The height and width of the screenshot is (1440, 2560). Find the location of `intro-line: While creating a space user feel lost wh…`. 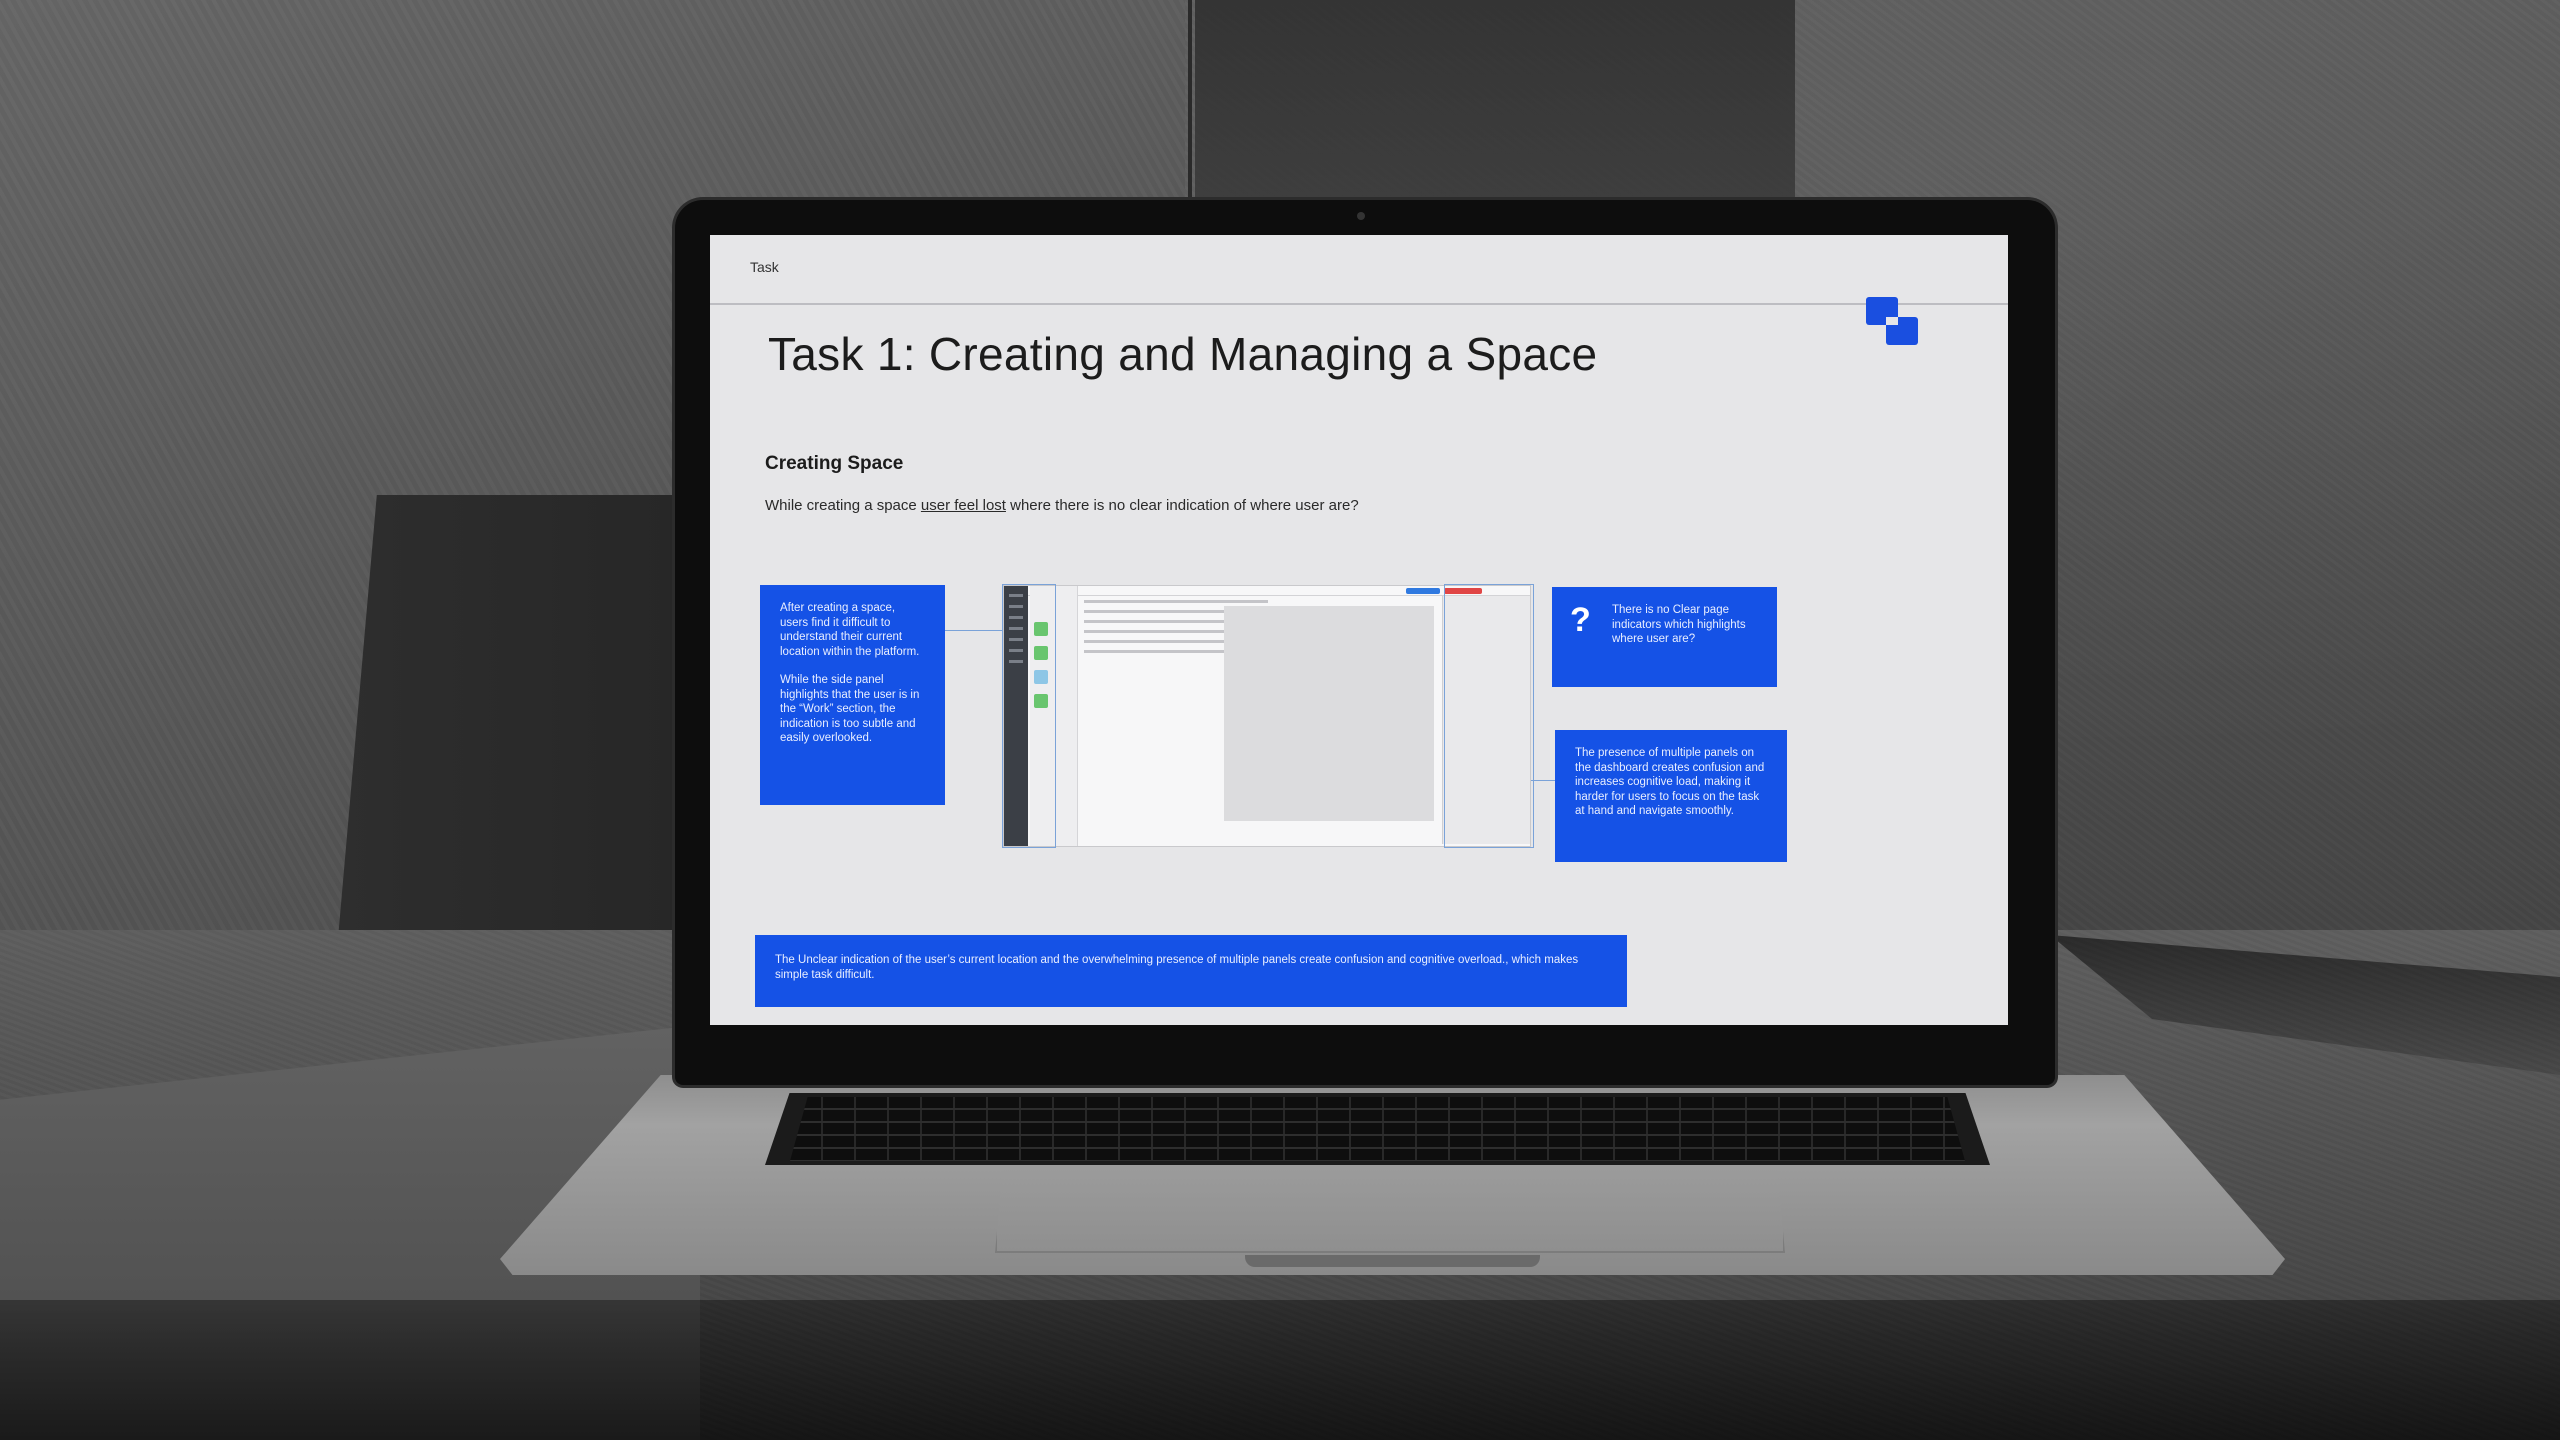

intro-line: While creating a space user feel lost wh… is located at coordinates (1062, 505).